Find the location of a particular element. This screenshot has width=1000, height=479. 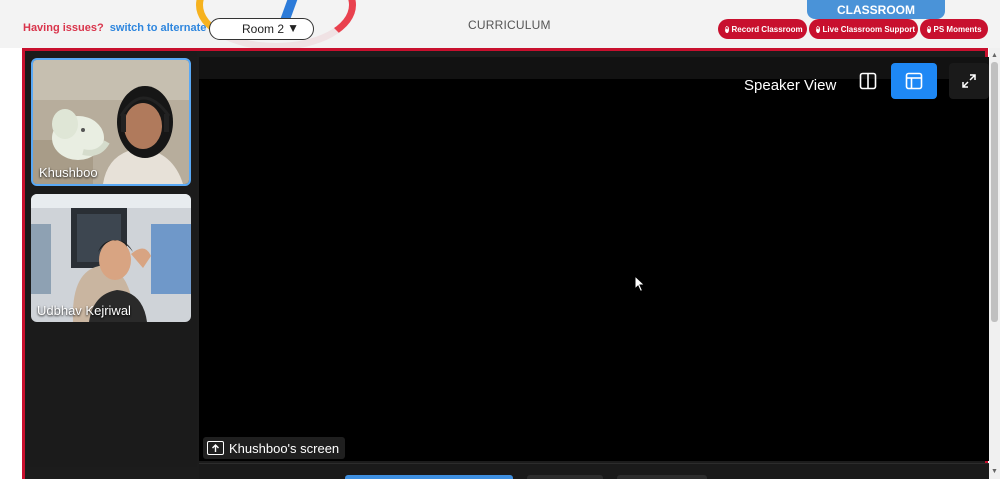

screen-share-label: Khushboo's screen is located at coordinates (274, 448).